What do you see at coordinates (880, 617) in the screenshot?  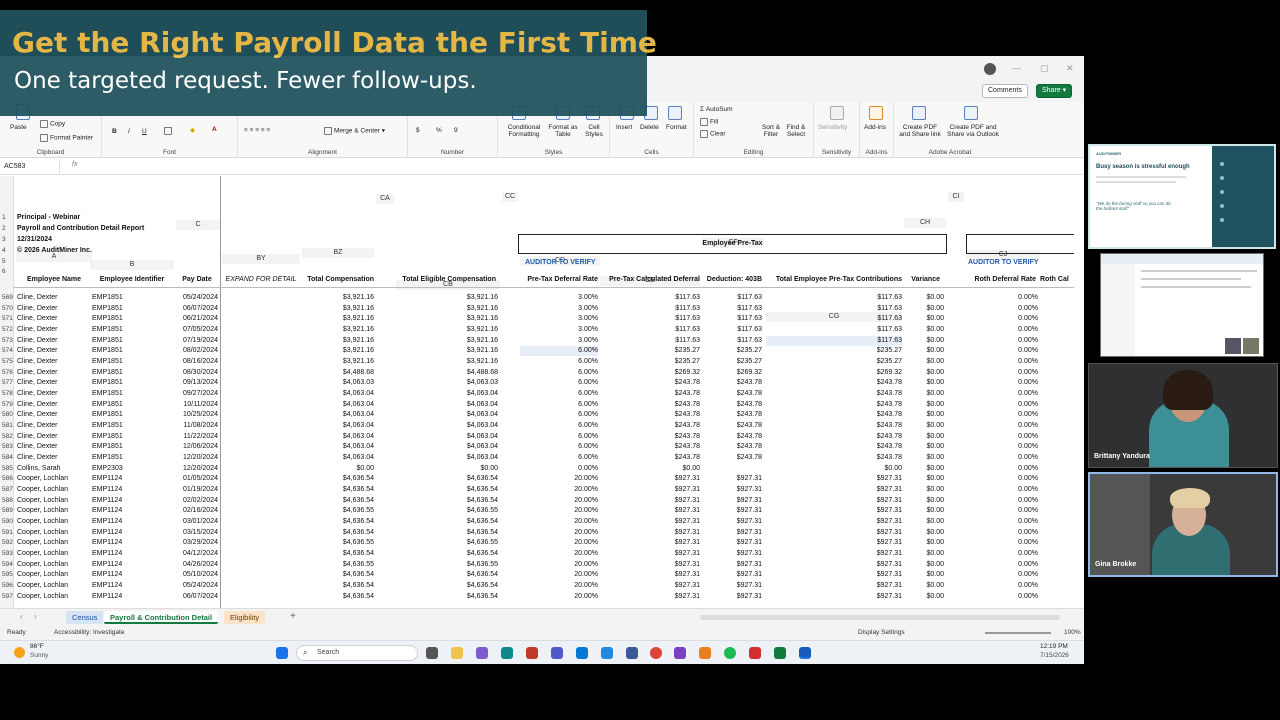 I see `horizontal-scrollbar` at bounding box center [880, 617].